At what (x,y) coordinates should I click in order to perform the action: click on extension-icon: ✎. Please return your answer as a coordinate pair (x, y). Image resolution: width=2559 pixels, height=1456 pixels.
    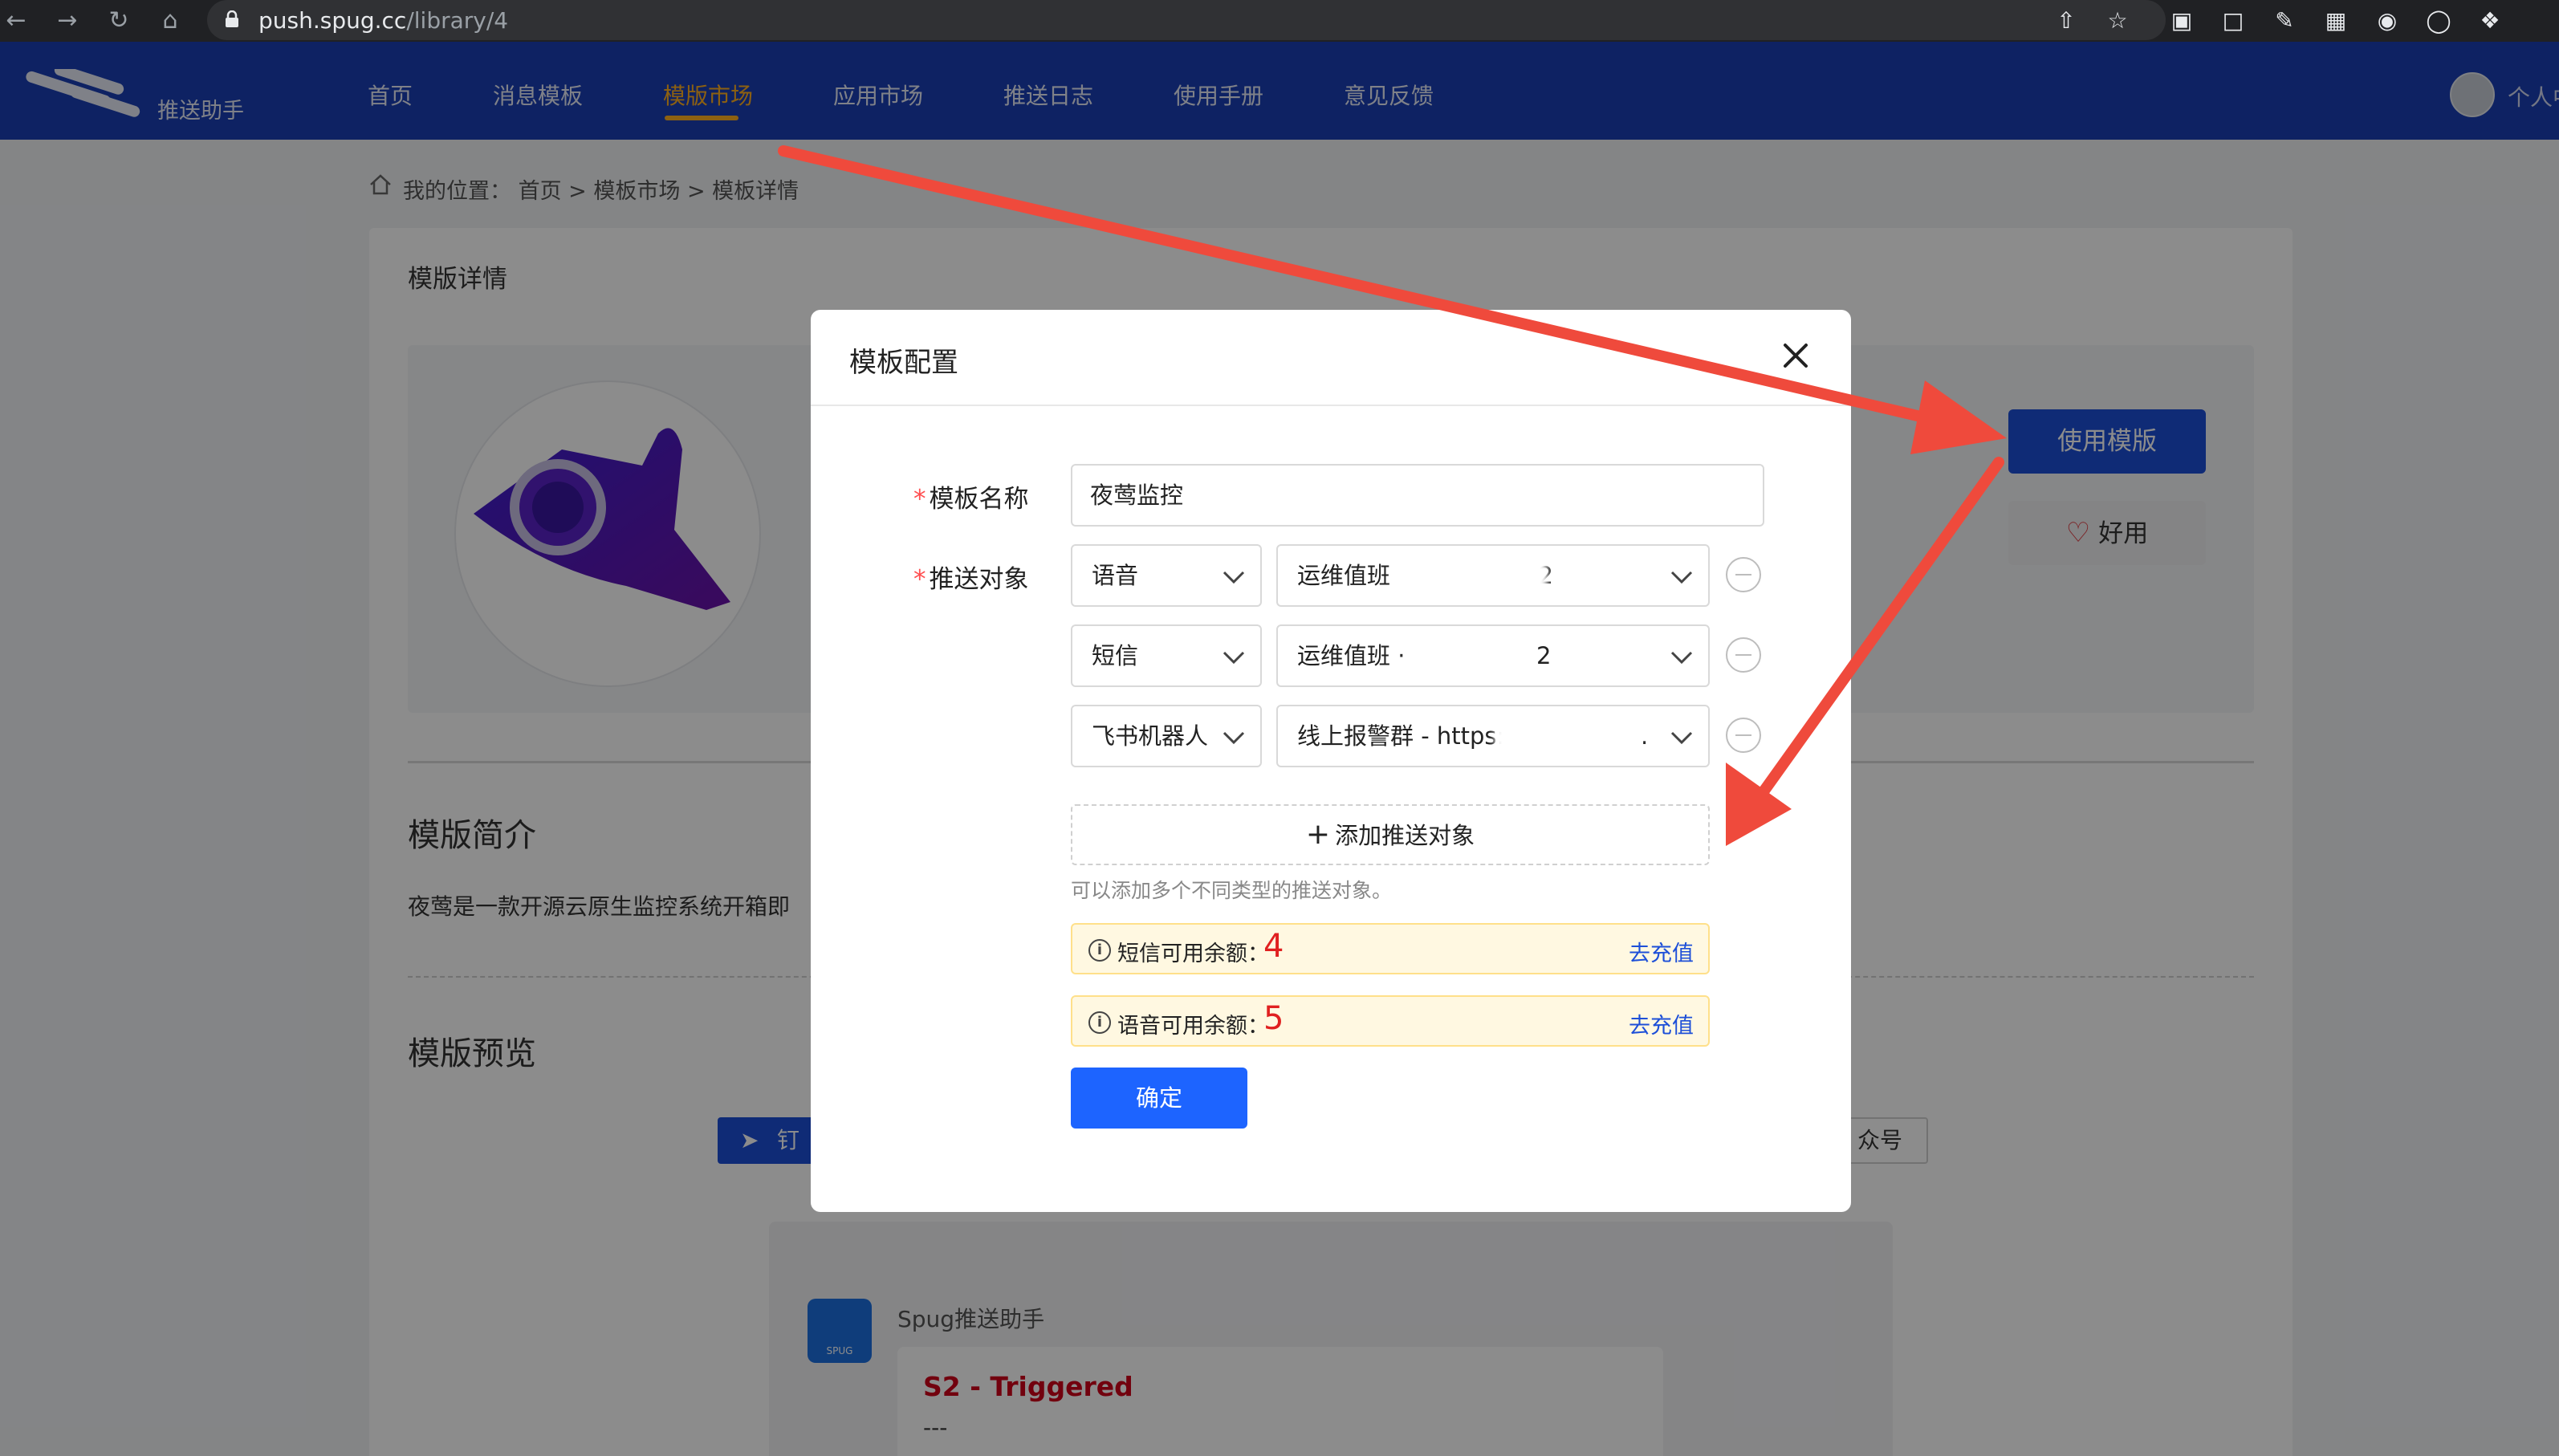
    Looking at the image, I should click on (2284, 20).